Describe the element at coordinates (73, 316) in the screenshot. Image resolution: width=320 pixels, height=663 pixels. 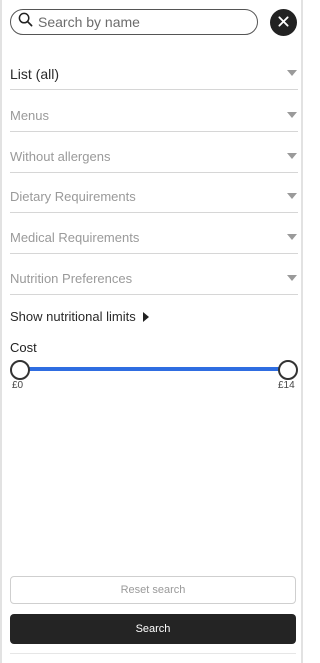
I see `nutritional-limits-label: Show nutritional limits` at that location.